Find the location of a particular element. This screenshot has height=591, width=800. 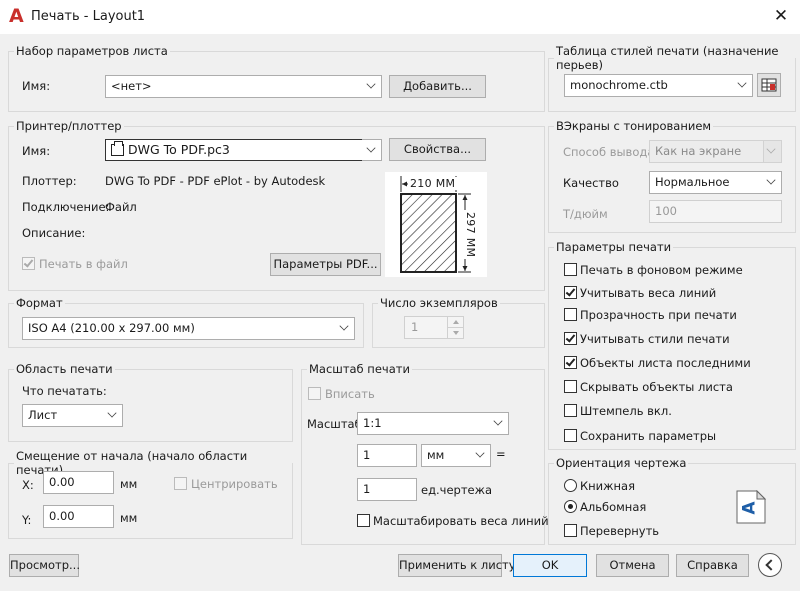

plot-option-label: Объекты листа последними is located at coordinates (665, 363).